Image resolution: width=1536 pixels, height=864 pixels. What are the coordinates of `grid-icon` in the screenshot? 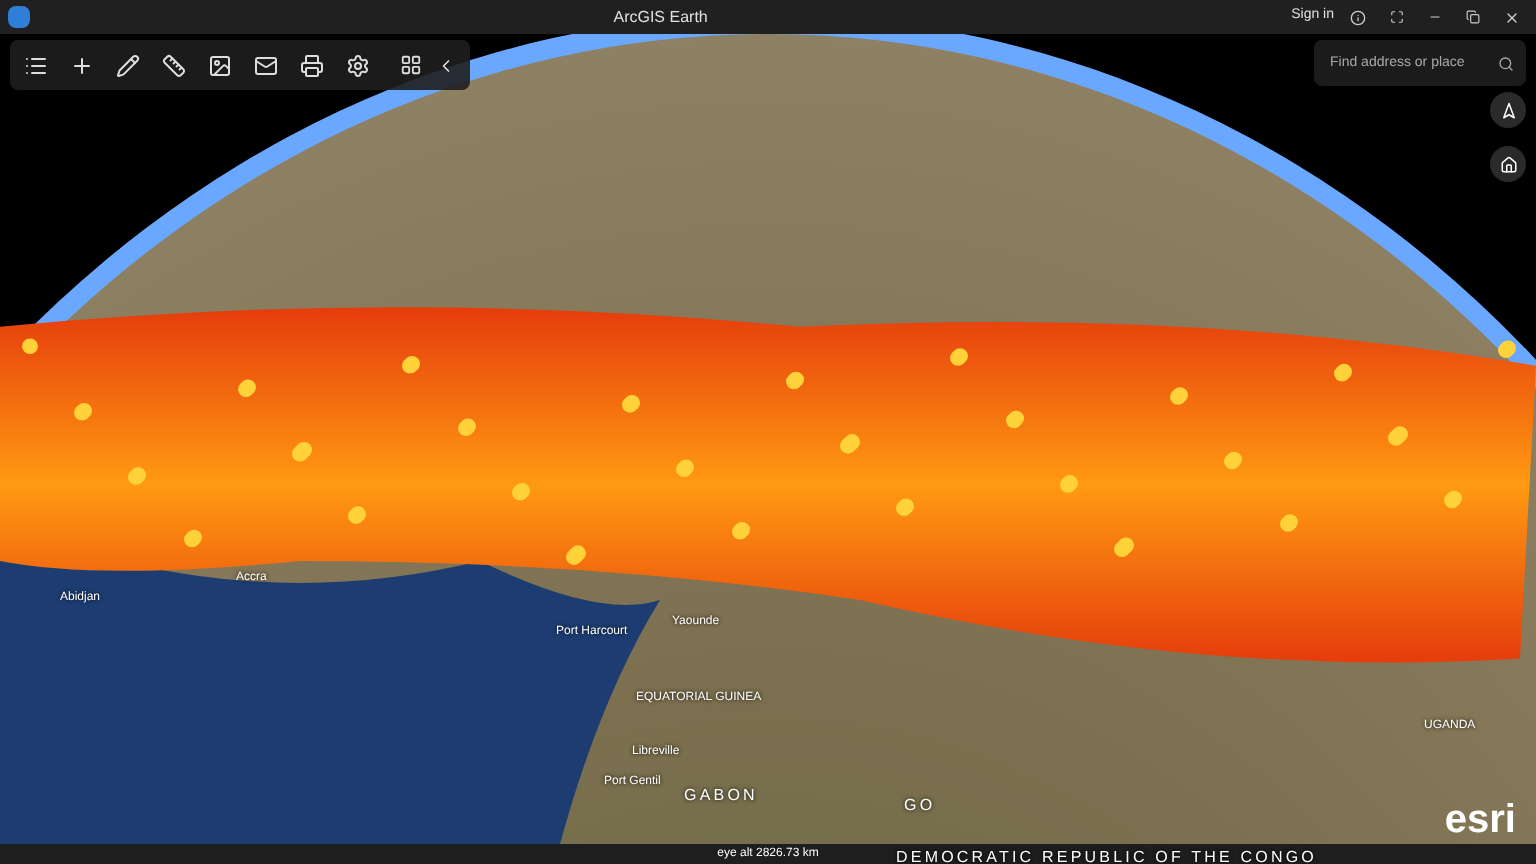 It's located at (411, 65).